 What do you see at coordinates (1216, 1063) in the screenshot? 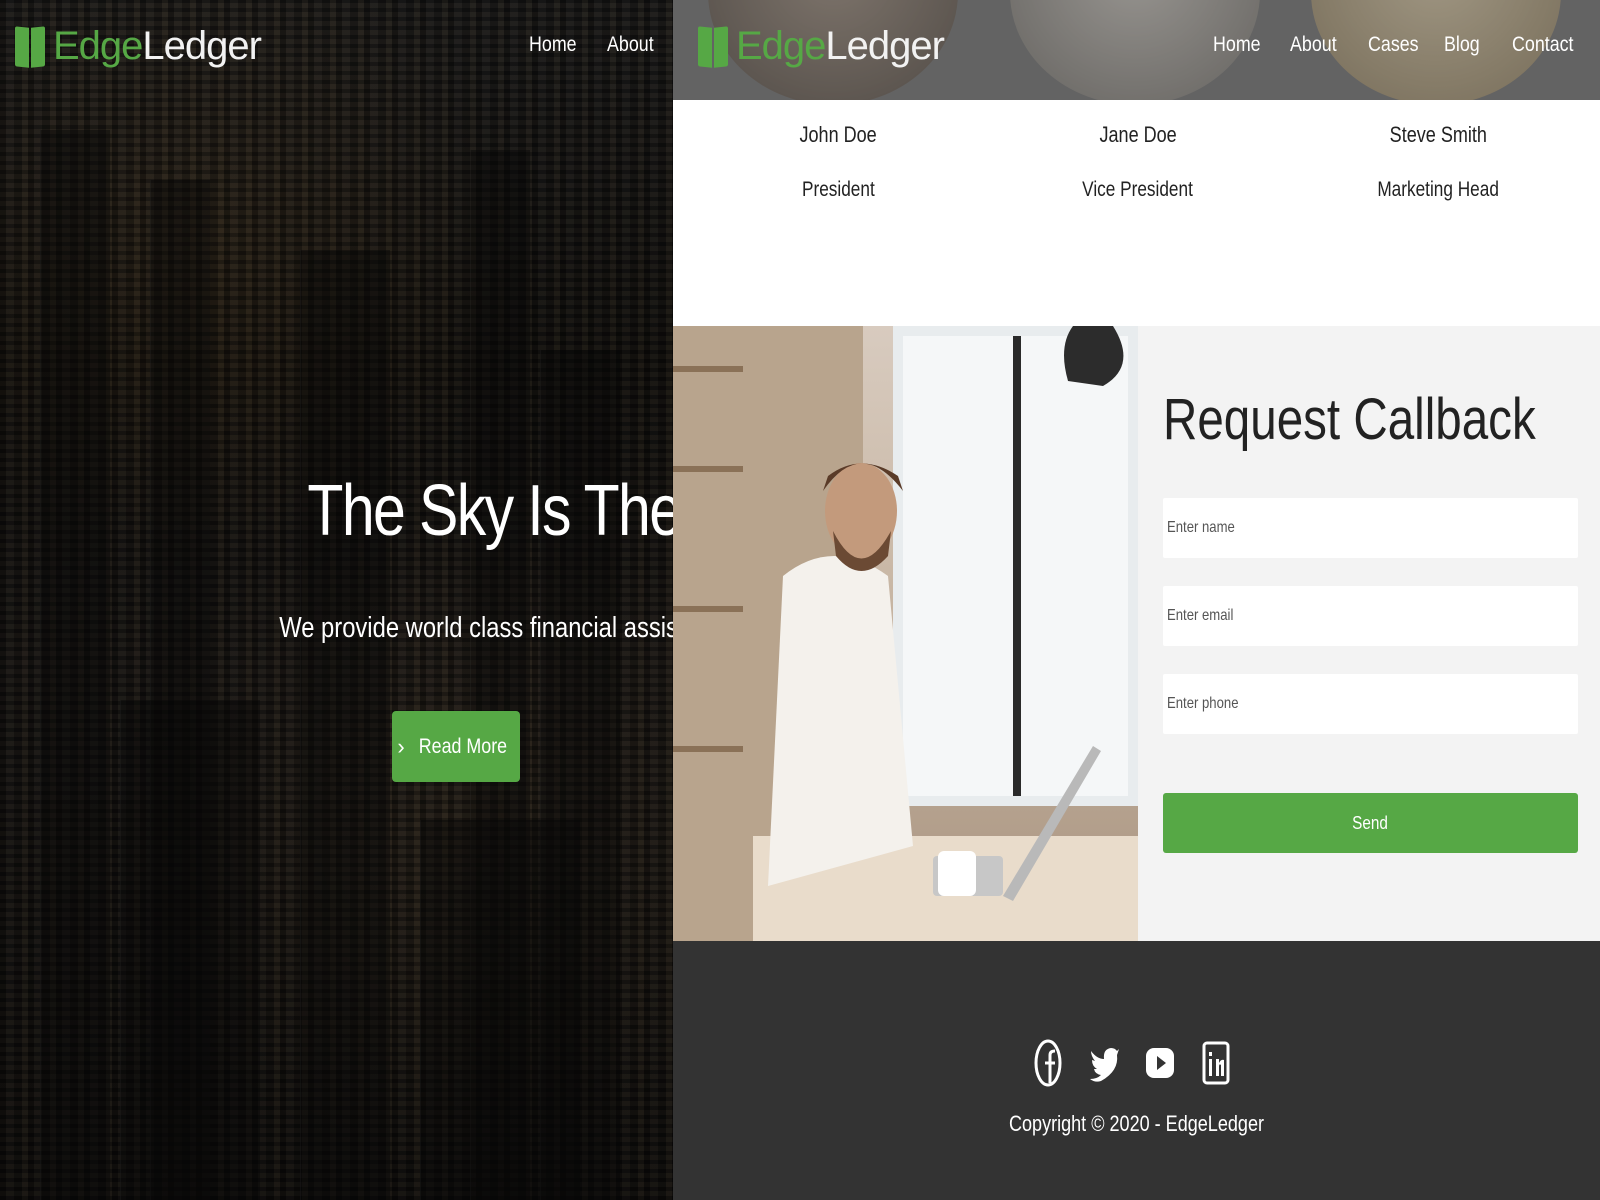
I see `linkedin-icon` at bounding box center [1216, 1063].